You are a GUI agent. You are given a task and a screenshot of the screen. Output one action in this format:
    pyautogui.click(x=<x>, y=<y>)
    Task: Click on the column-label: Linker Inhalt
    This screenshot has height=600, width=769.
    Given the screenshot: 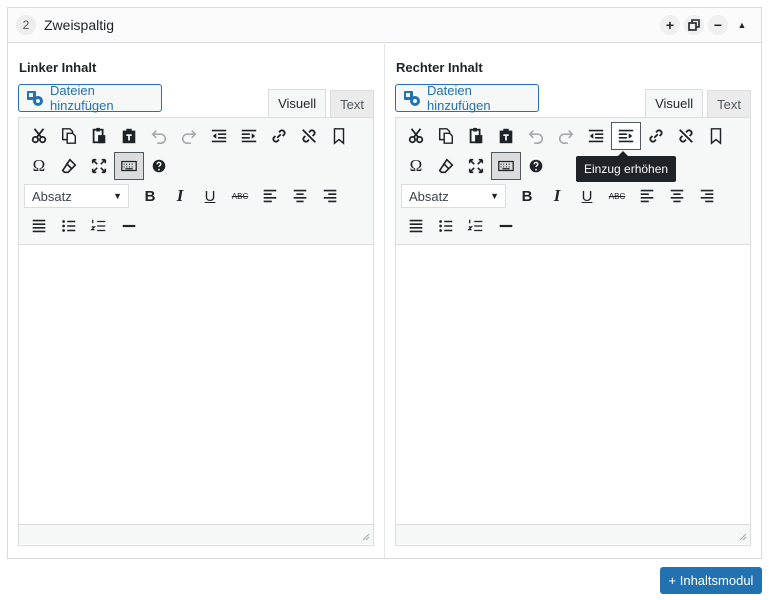 What is the action you would take?
    pyautogui.click(x=58, y=67)
    